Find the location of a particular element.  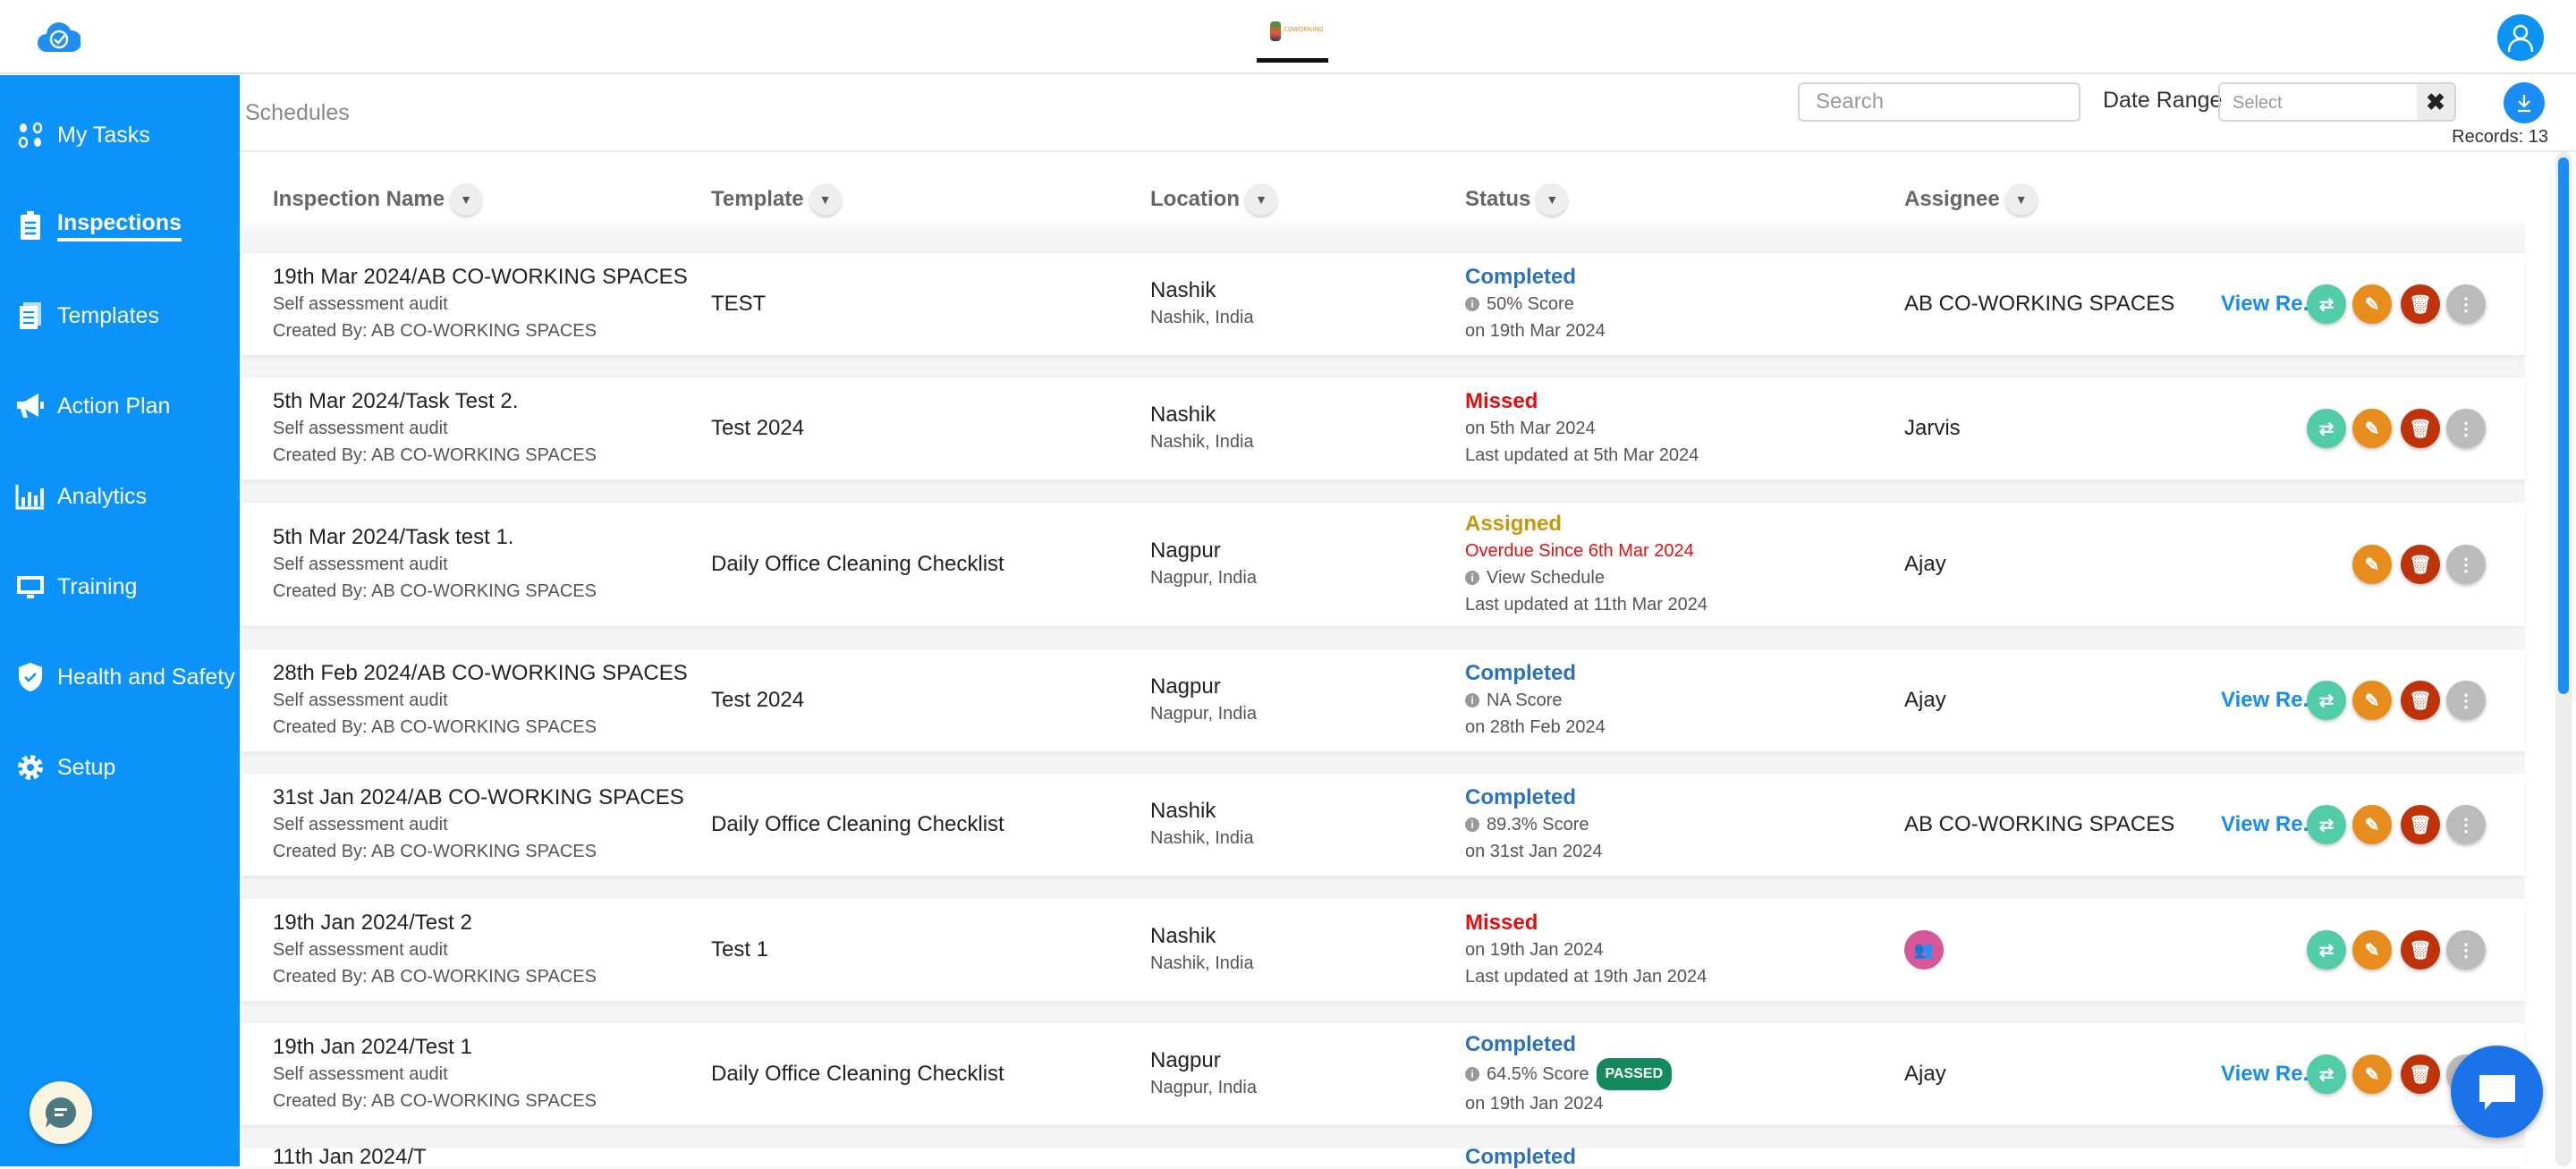

scrollbar-thumb is located at coordinates (2563, 426).